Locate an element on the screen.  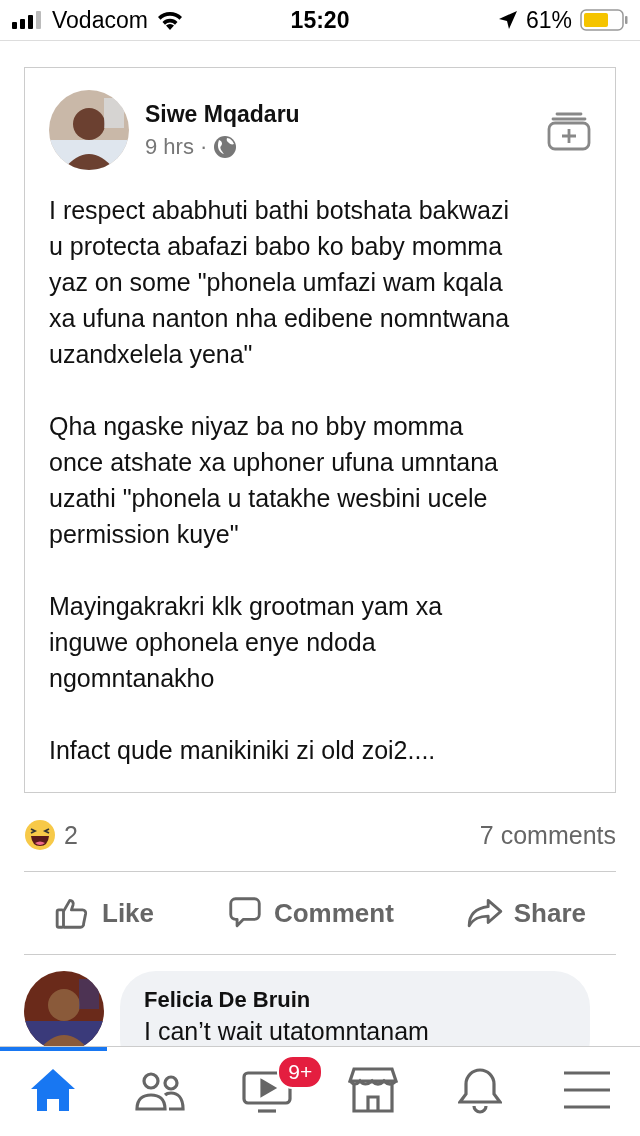
location-arrow-icon is located at coordinates (507, 20).